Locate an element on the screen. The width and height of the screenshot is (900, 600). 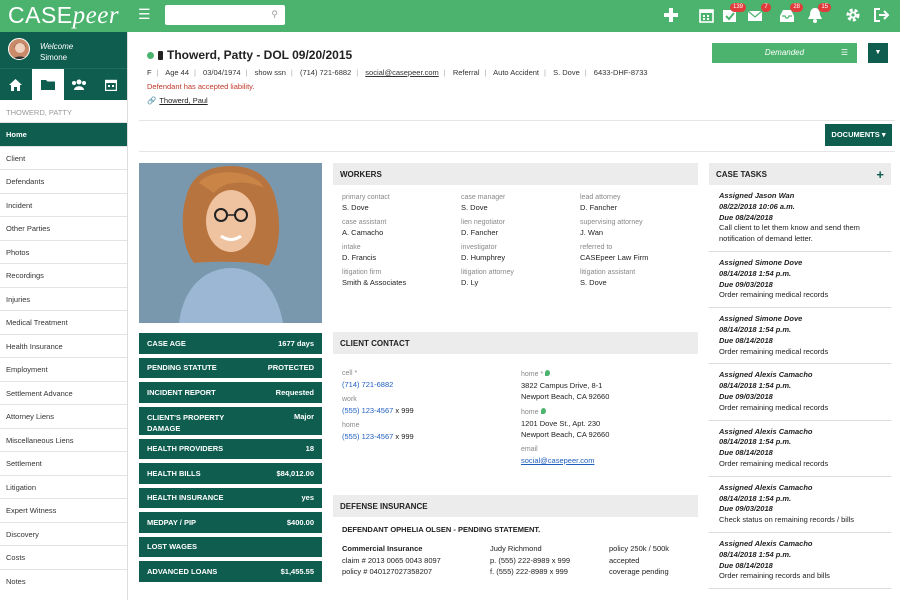
search-input: ⚲ is located at coordinates (225, 15).